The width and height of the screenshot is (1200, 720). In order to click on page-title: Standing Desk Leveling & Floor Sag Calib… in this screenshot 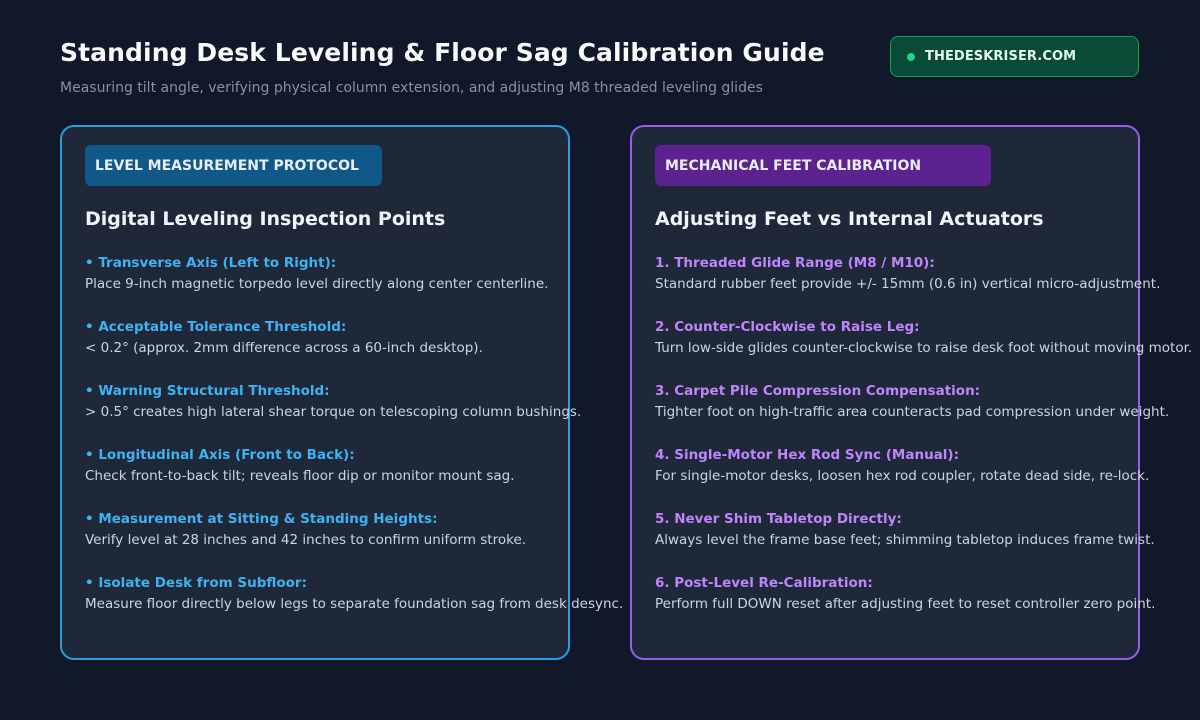, I will do `click(442, 52)`.